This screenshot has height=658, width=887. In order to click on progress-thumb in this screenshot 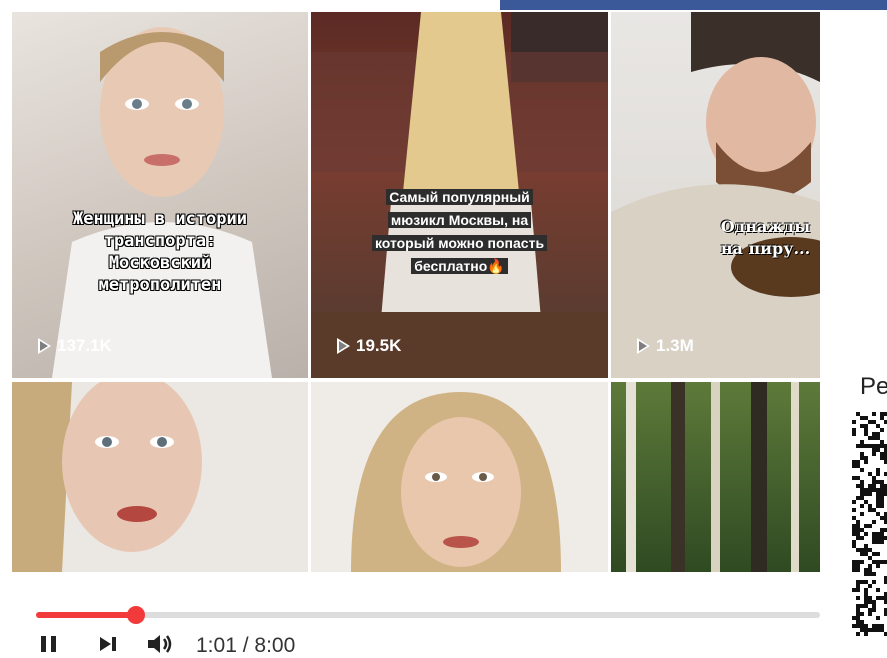, I will do `click(135, 615)`.